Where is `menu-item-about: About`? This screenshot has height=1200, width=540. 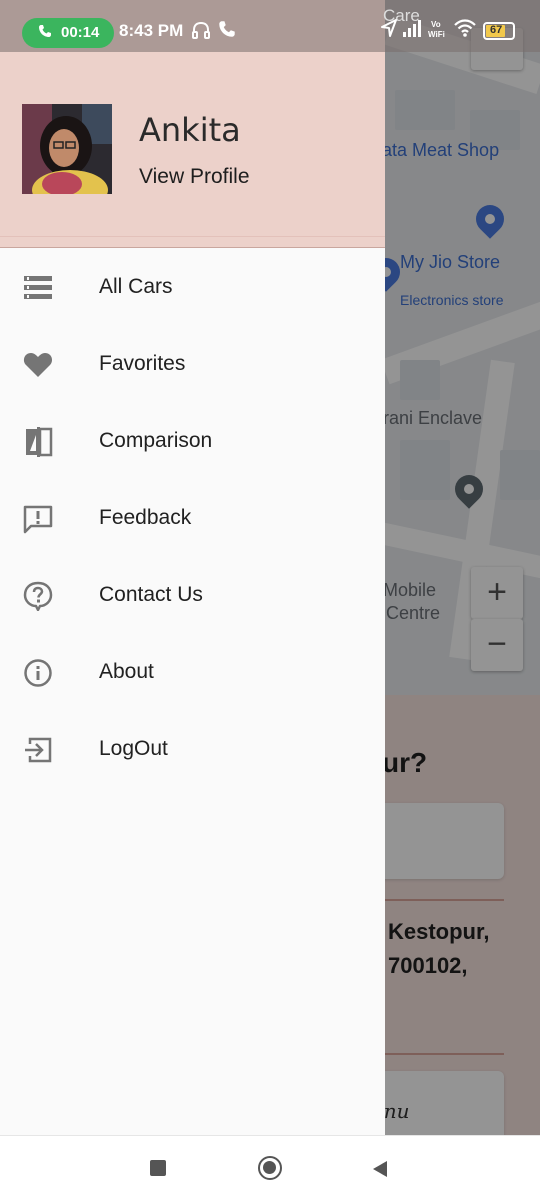 menu-item-about: About is located at coordinates (192, 672).